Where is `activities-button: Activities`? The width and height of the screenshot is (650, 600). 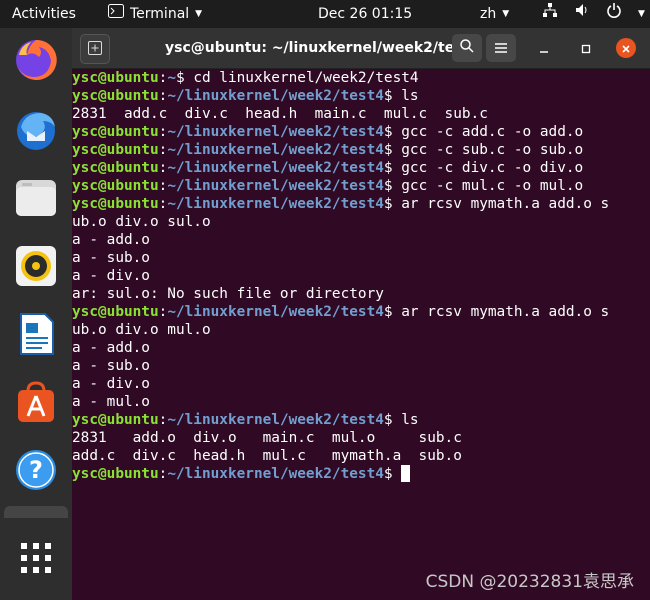 activities-button: Activities is located at coordinates (44, 14).